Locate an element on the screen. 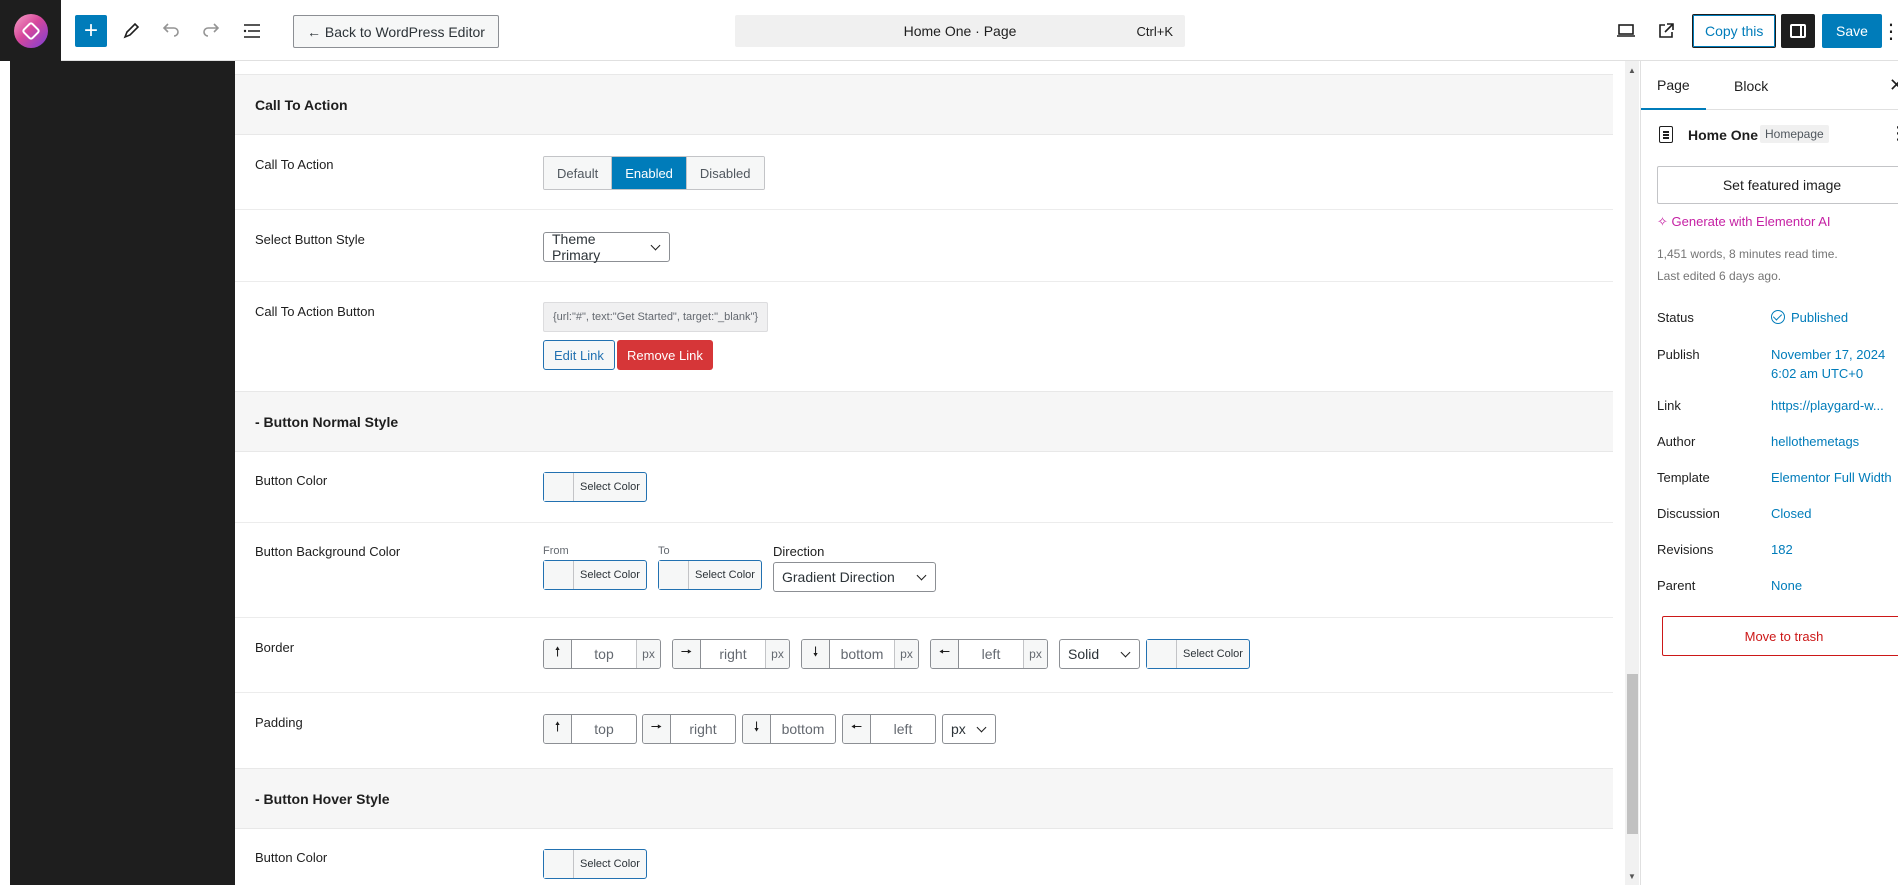 This screenshot has height=885, width=1898. word-count: 1,451 words, 8 minutes read time. is located at coordinates (1747, 254).